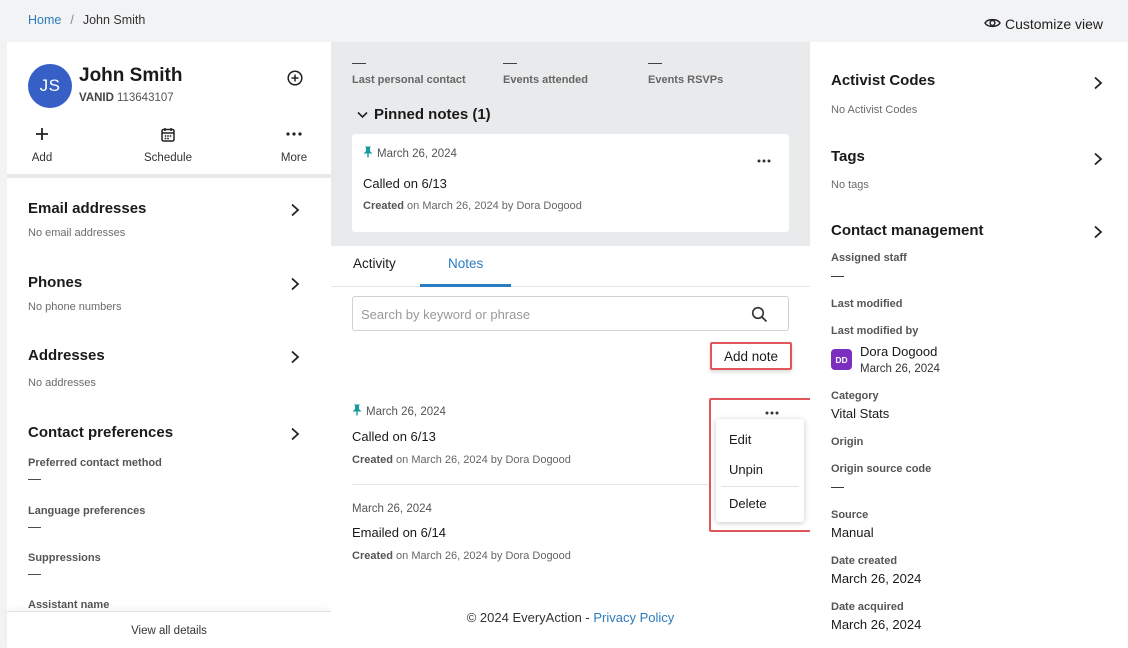 The width and height of the screenshot is (1128, 648). I want to click on menu-divider, so click(760, 486).